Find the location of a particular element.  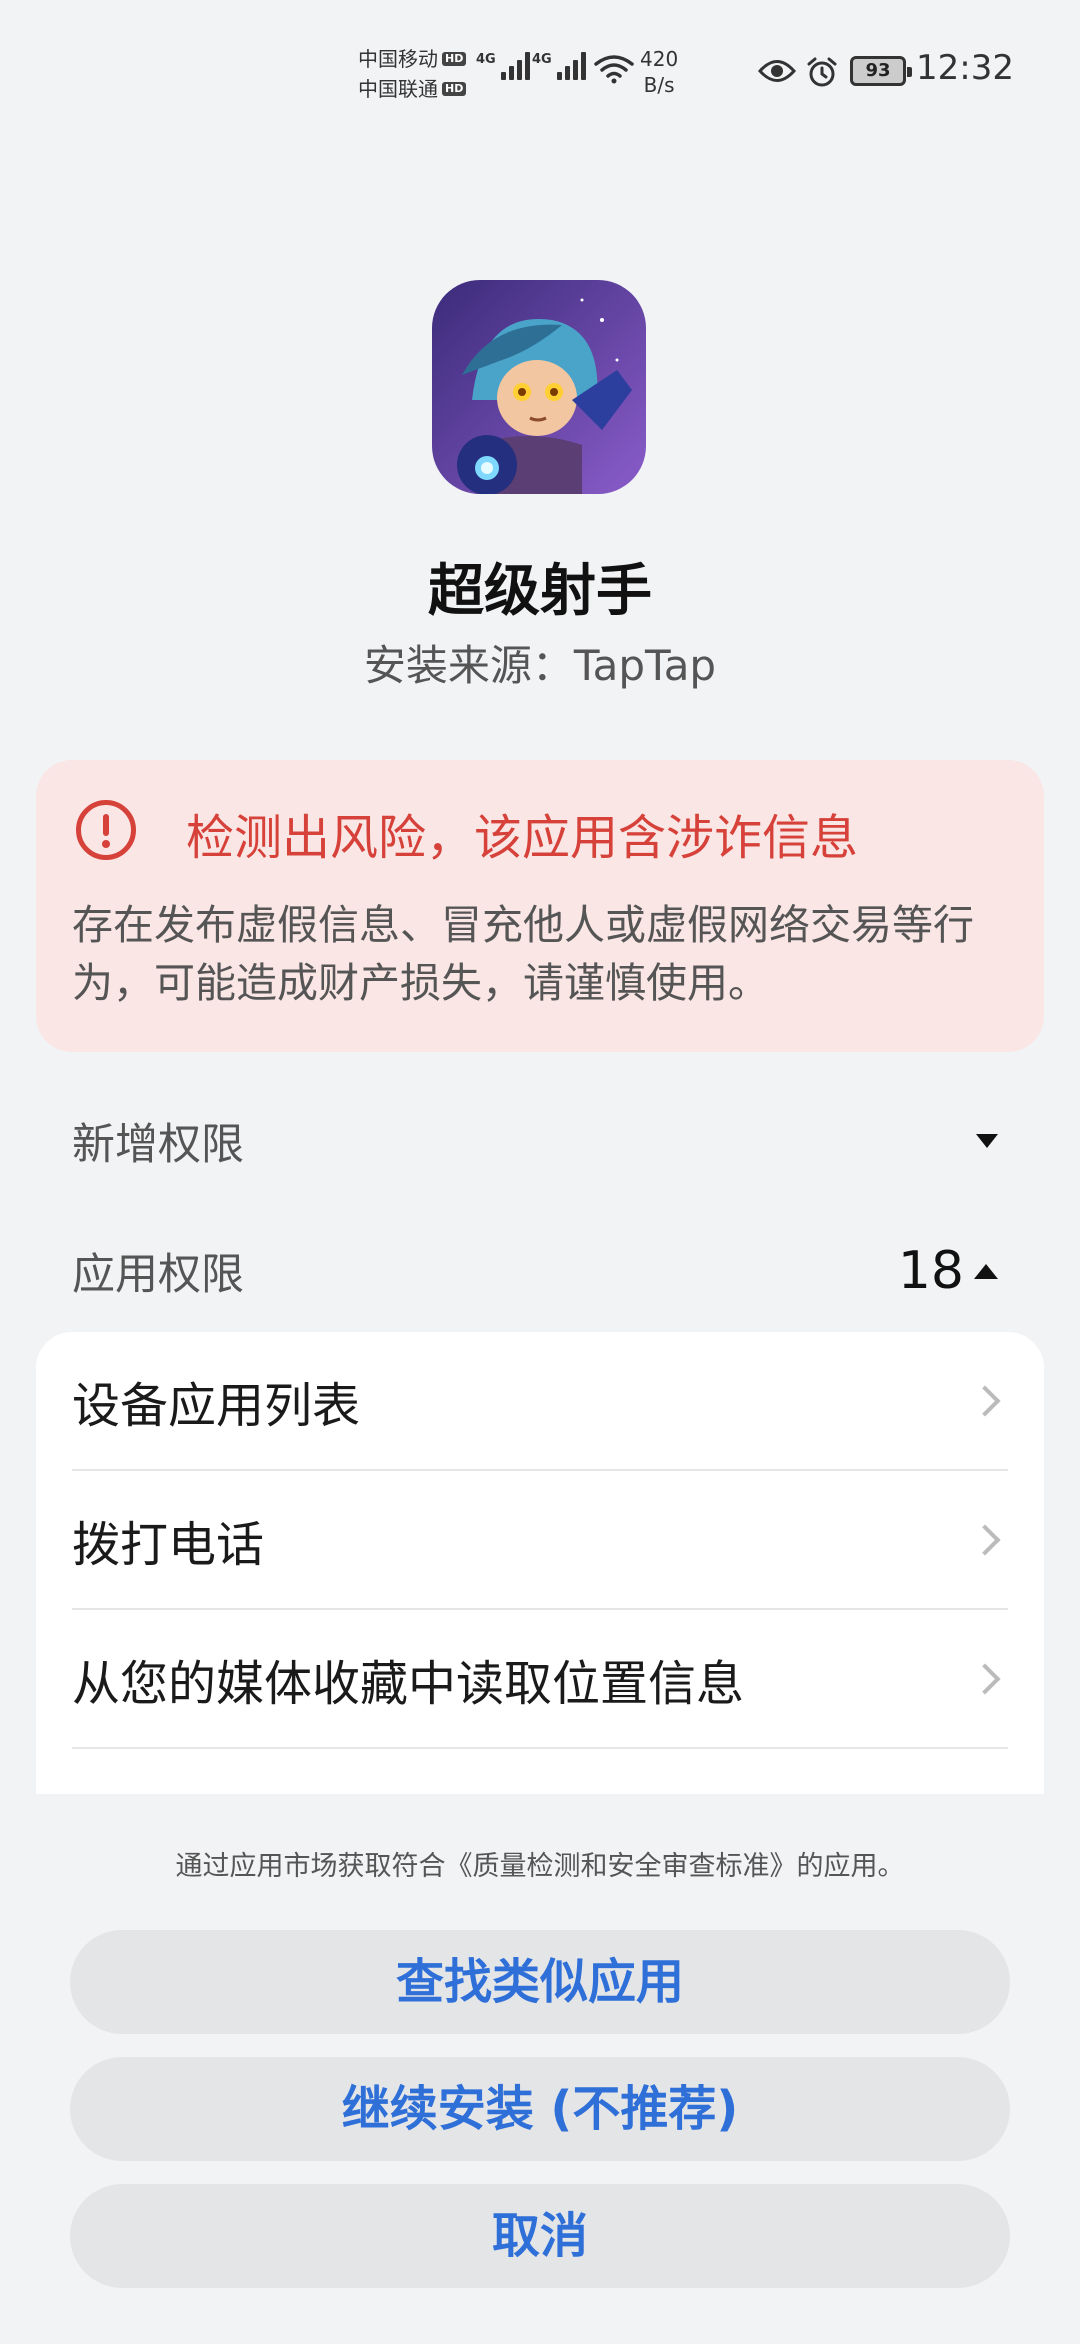

risk-description: 存在发布虚假信息、冒充他人或虚假网络交易等行为，可能造成财产损失，请谨慎使用。 is located at coordinates (523, 954).